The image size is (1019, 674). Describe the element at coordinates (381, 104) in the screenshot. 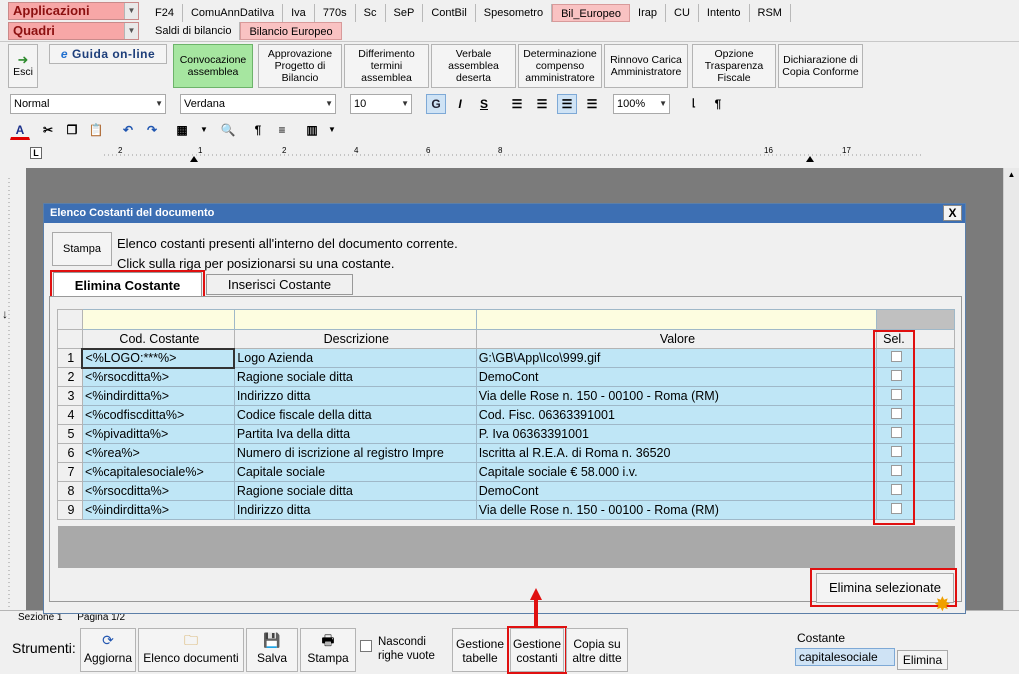

I see `size-select: 10 ▼` at that location.